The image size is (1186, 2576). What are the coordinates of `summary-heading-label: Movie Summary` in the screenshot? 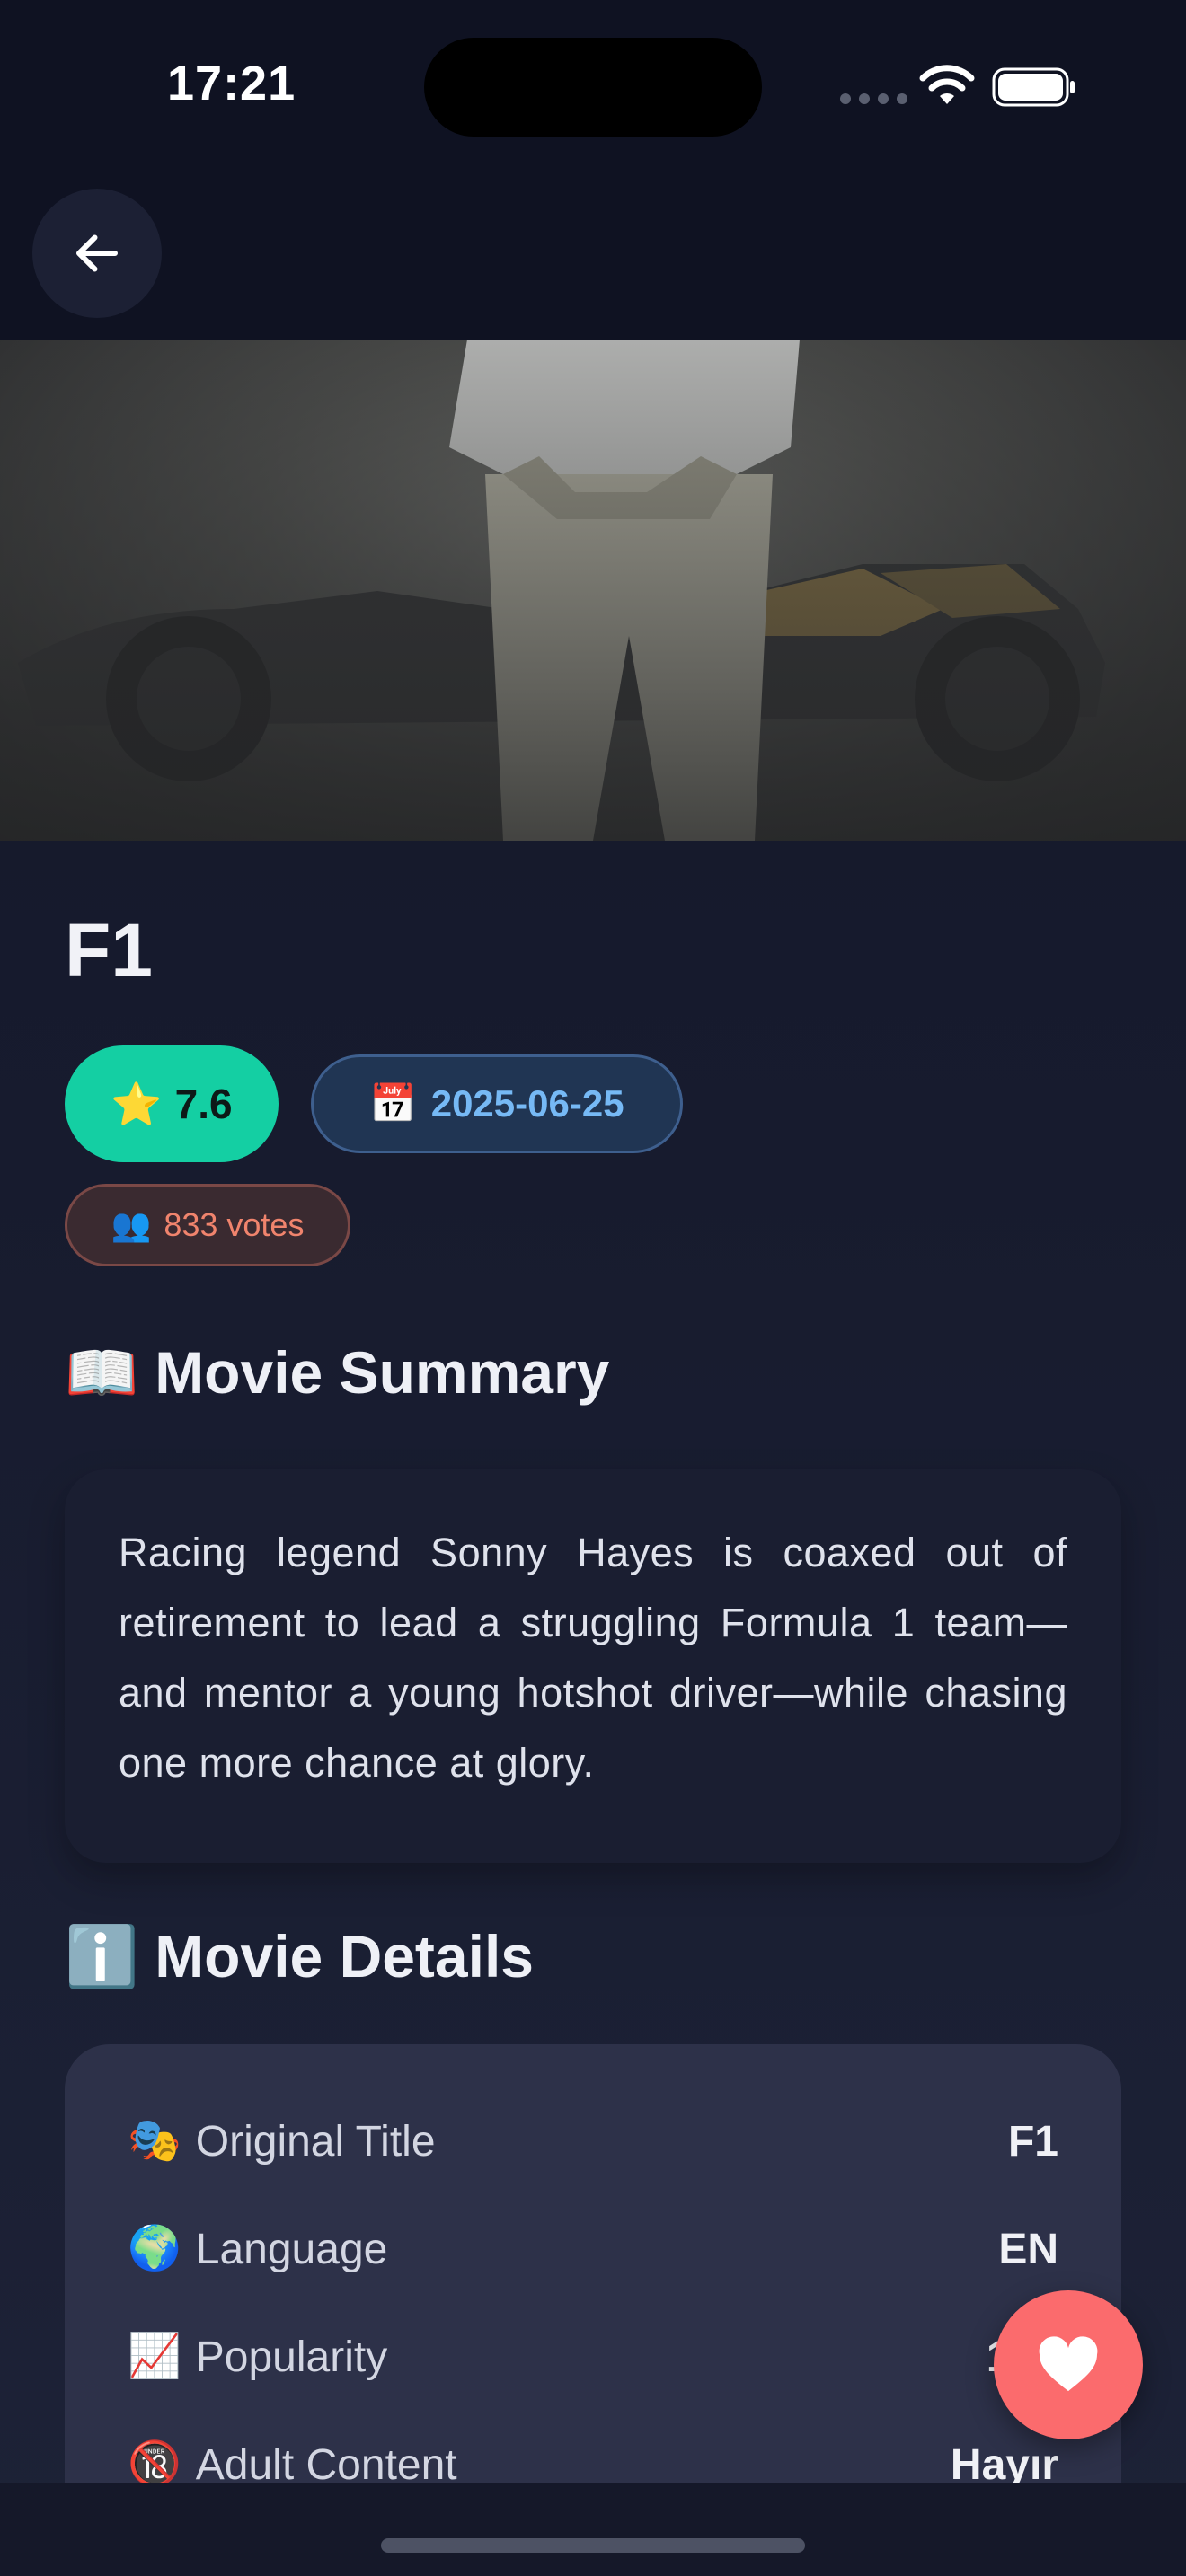 It's located at (382, 1372).